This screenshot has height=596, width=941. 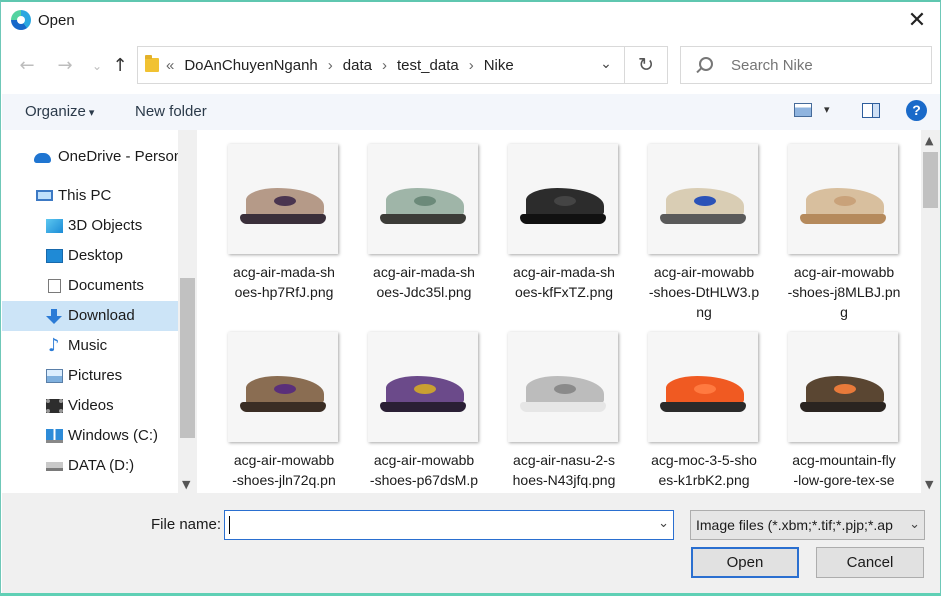 What do you see at coordinates (803, 110) in the screenshot?
I see `change-view-icon` at bounding box center [803, 110].